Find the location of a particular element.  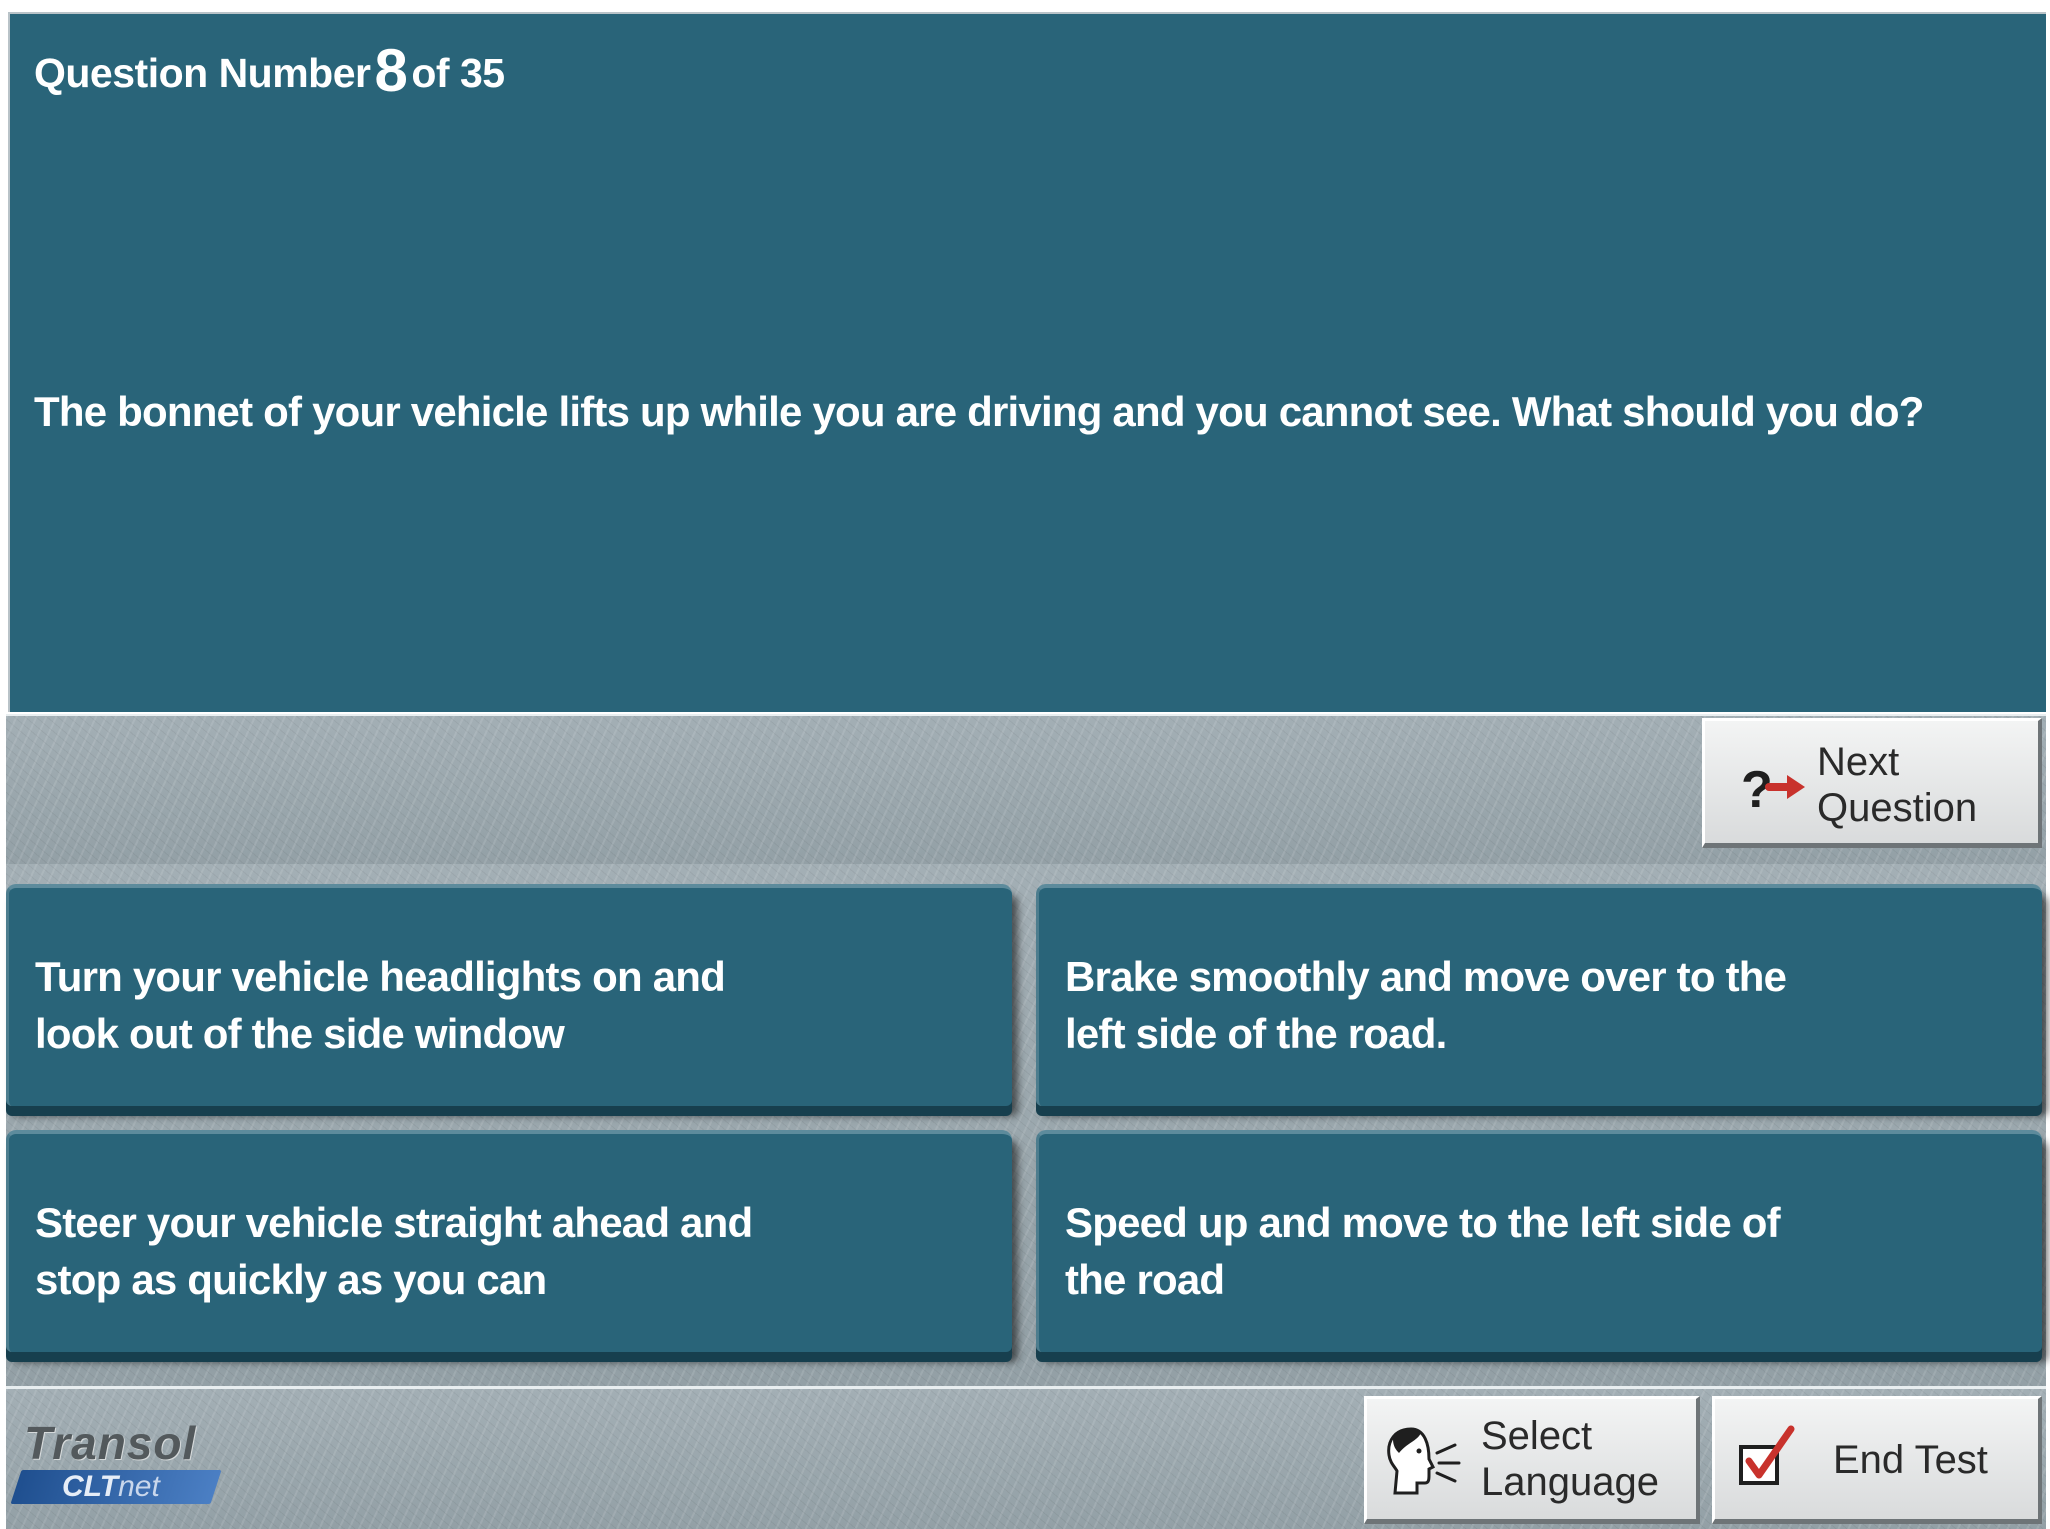

question-number: Question Number8of 35 is located at coordinates (269, 70).